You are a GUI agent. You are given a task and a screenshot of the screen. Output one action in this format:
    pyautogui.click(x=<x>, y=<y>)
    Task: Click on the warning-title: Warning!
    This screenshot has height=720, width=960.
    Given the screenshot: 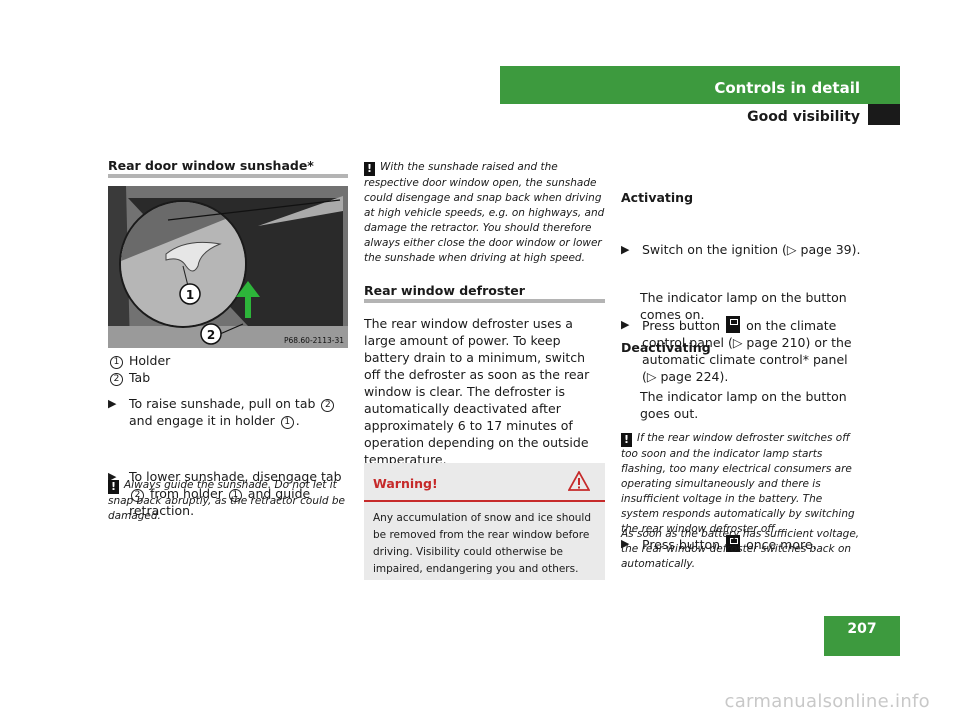 What is the action you would take?
    pyautogui.click(x=405, y=483)
    